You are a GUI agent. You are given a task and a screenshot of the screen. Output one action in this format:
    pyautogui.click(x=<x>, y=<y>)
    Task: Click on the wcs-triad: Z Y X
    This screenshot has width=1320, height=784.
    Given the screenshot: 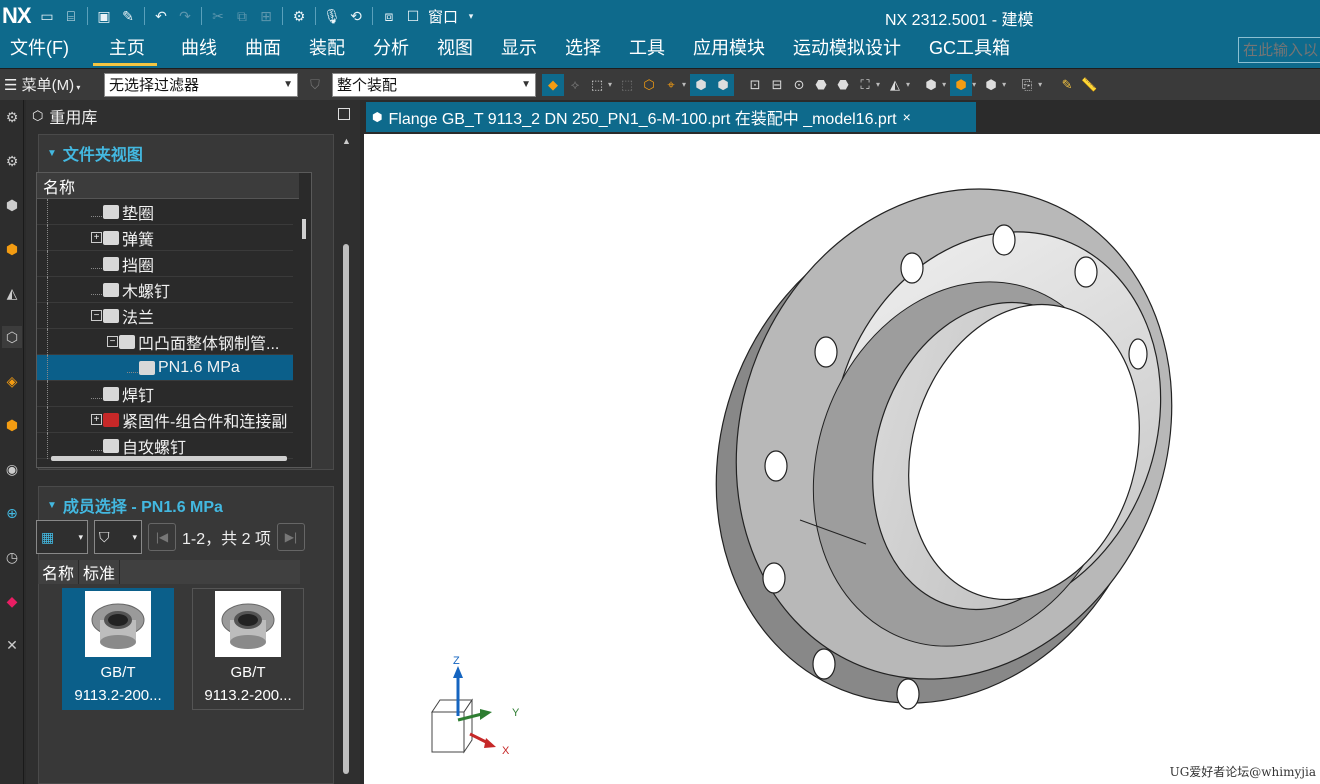 What is the action you would take?
    pyautogui.click(x=475, y=706)
    